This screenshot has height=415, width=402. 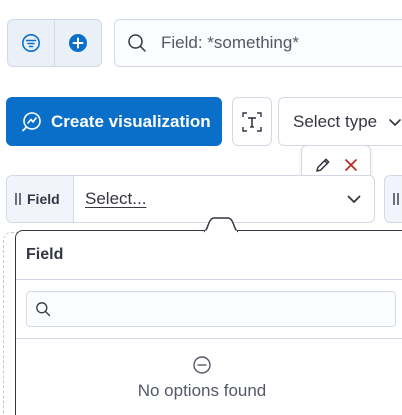 I want to click on text-icon, so click(x=252, y=121).